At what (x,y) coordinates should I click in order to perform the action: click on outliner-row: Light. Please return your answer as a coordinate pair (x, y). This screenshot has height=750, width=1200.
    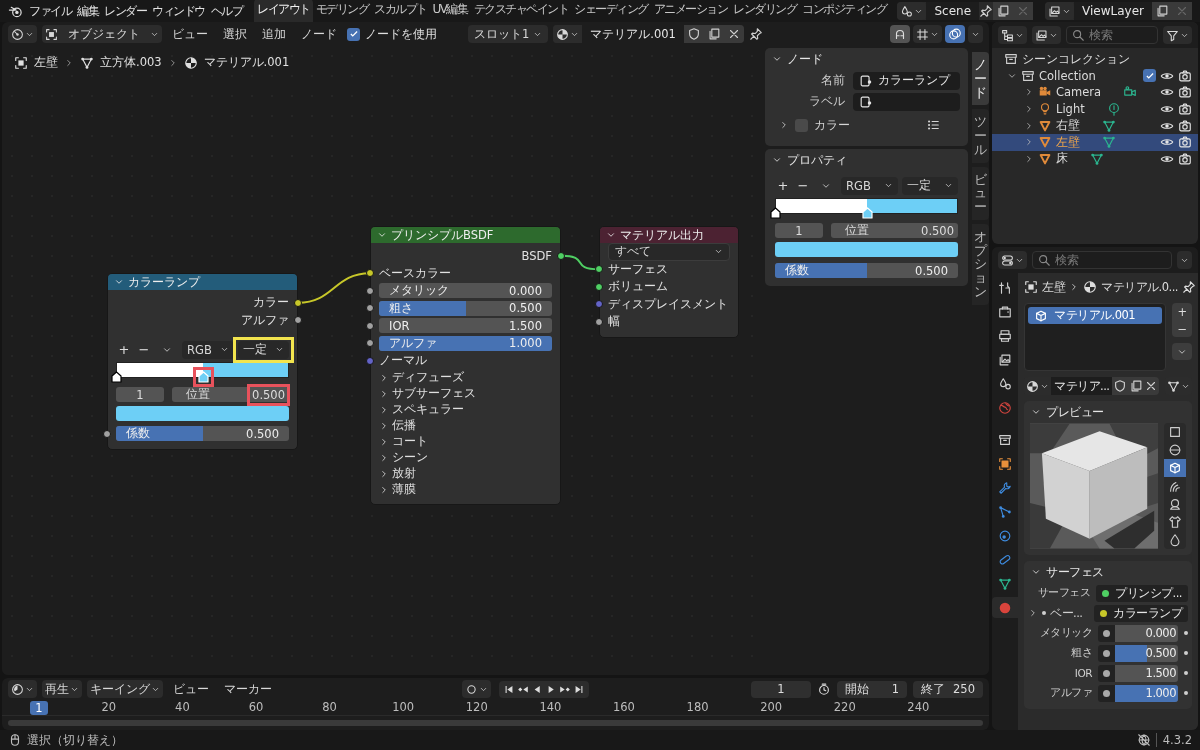
    Looking at the image, I should click on (1095, 109).